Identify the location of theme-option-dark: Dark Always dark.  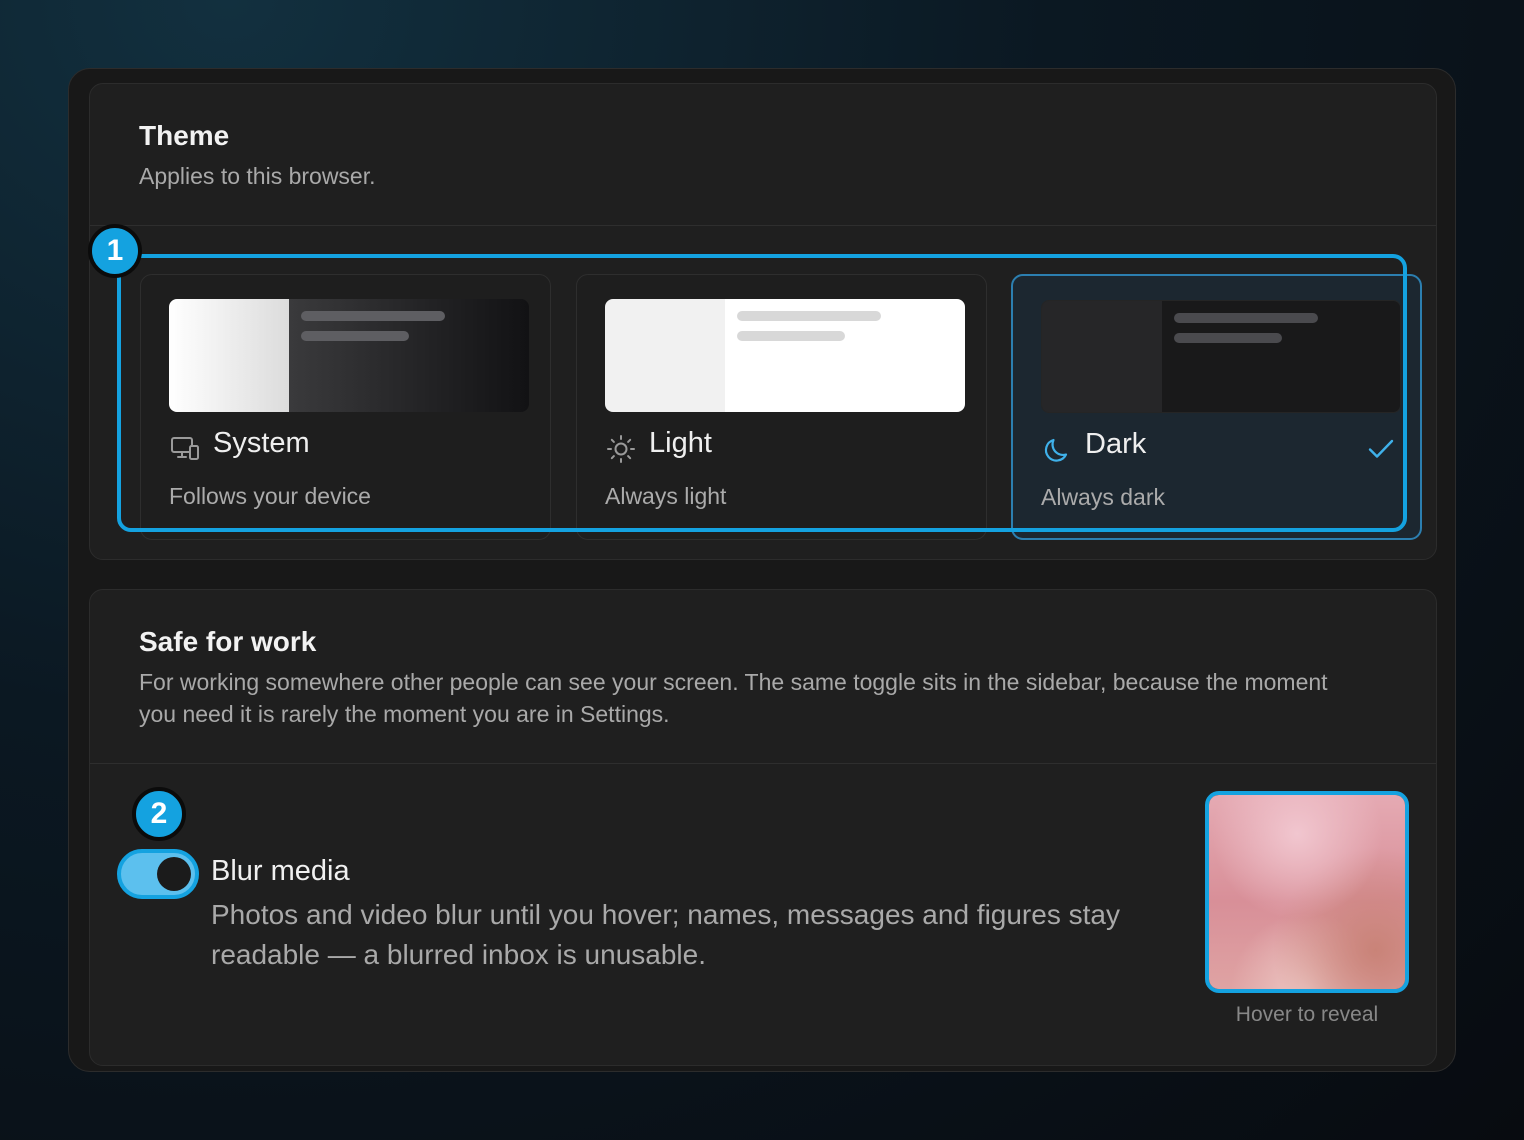
(1216, 407).